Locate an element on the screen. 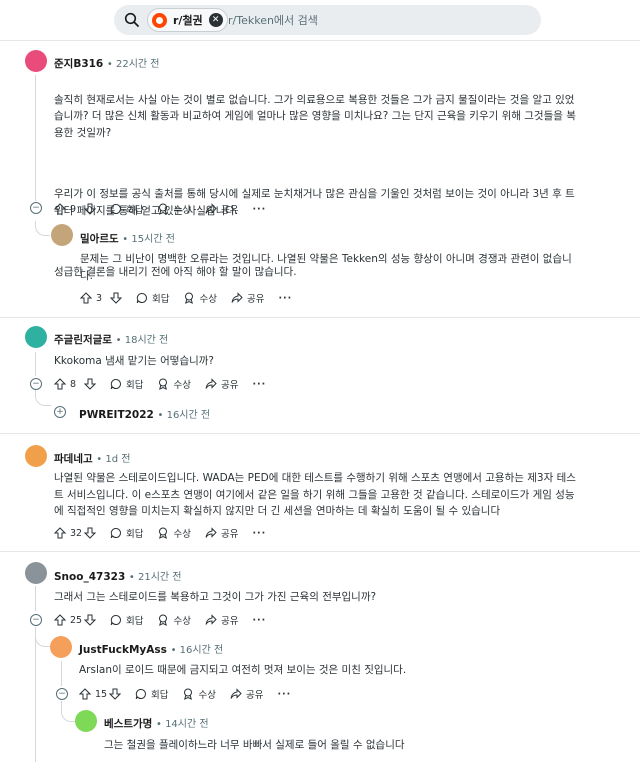 The height and width of the screenshot is (762, 640). search-input is located at coordinates (378, 20).